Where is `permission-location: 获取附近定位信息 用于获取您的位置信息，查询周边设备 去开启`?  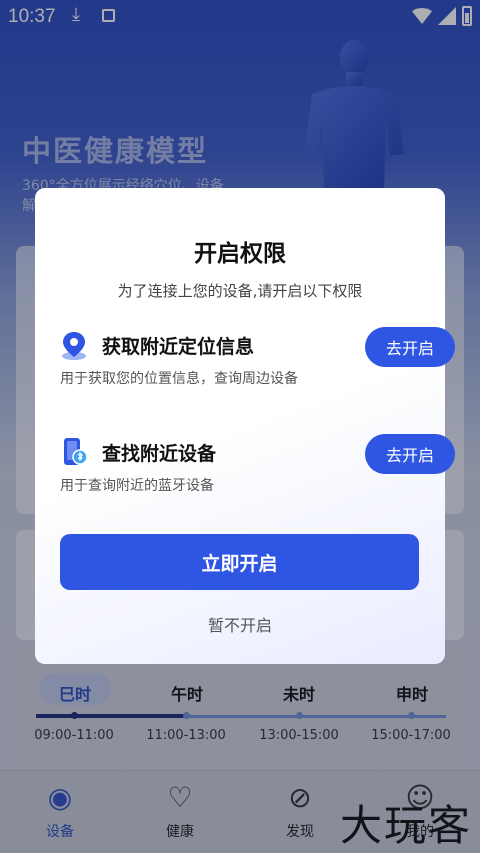
permission-location: 获取附近定位信息 用于获取您的位置信息，查询周边设备 去开启 is located at coordinates (257, 368).